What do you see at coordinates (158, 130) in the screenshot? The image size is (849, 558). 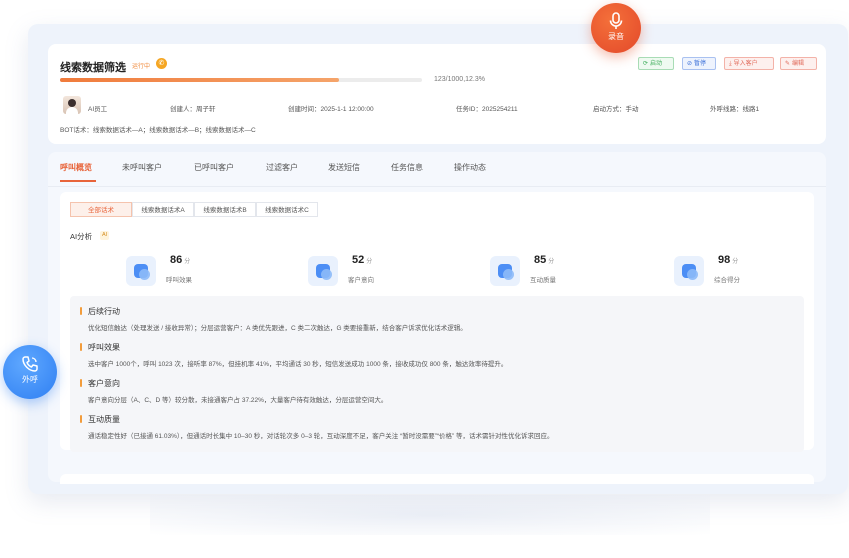 I see `bot-scripts: BOT话术：线索数据话术—A；线索数据话术—B；线索数据话术—C` at bounding box center [158, 130].